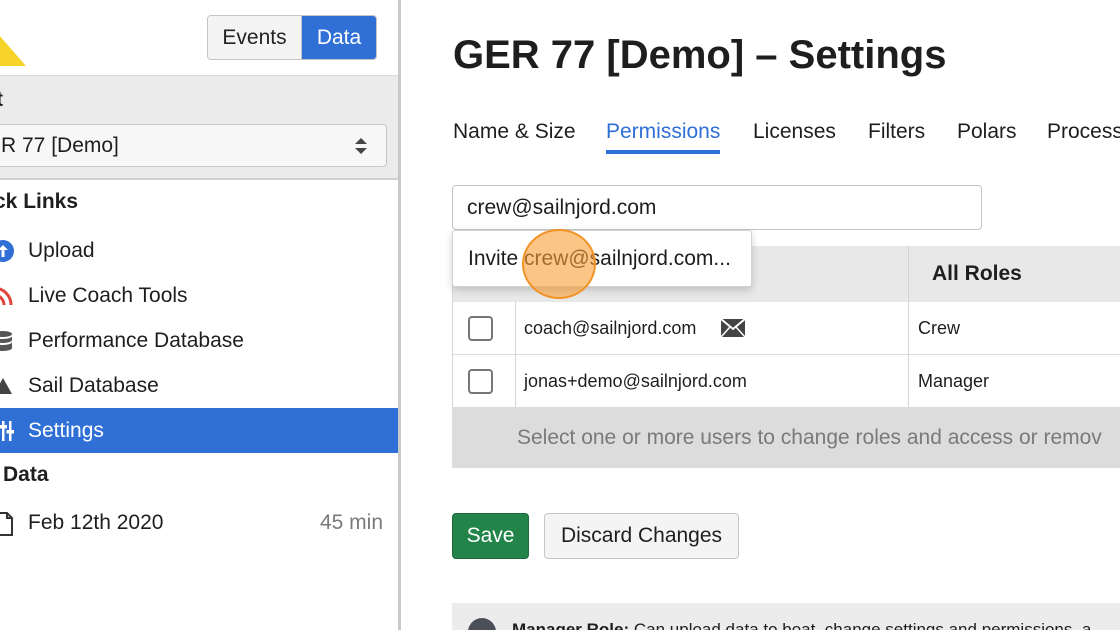 This screenshot has height=630, width=1120. Describe the element at coordinates (717, 207) in the screenshot. I see `invite-email-input: crew@sailnjord.com` at that location.